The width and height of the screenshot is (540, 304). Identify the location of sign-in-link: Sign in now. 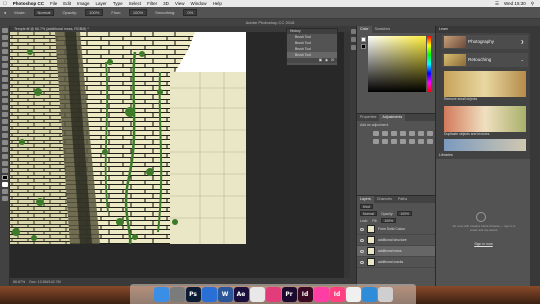
(483, 244).